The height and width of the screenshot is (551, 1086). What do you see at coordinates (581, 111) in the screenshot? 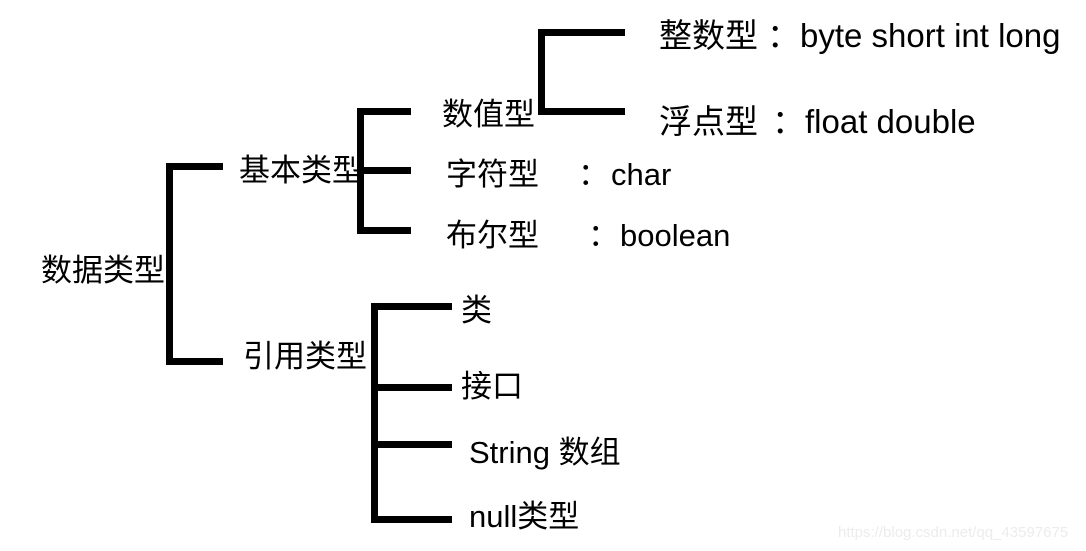
I see `bracket-numeric-arm-float` at bounding box center [581, 111].